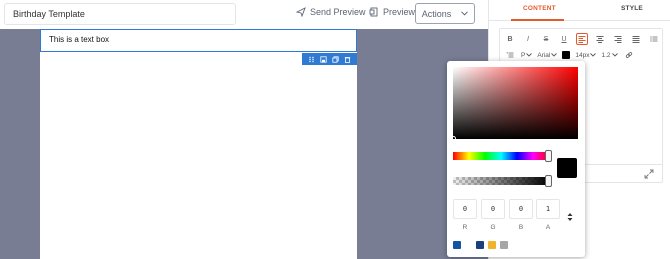 The height and width of the screenshot is (259, 670). What do you see at coordinates (311, 59) in the screenshot?
I see `drag-handle-icon` at bounding box center [311, 59].